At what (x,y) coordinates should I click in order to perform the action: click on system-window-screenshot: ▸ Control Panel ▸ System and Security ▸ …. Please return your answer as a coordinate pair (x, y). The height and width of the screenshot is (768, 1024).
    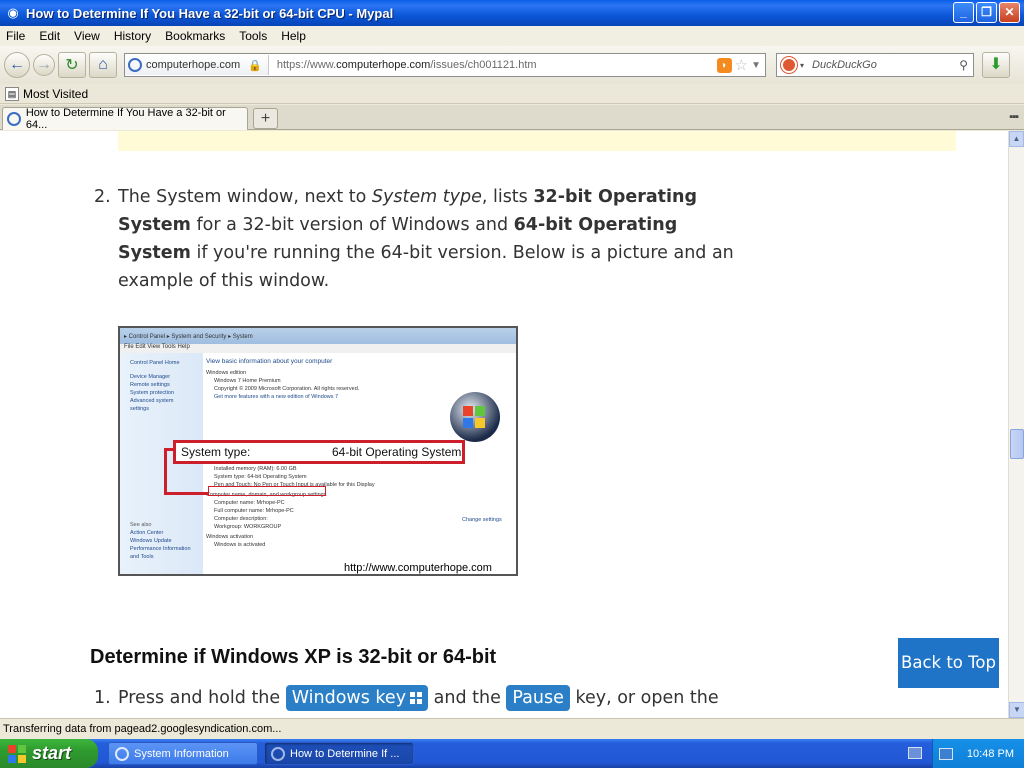
    Looking at the image, I should click on (318, 451).